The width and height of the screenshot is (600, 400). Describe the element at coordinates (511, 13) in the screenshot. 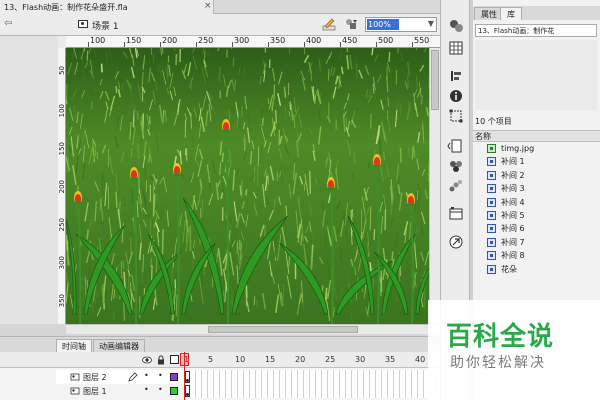

I see `tab-library: 库` at that location.